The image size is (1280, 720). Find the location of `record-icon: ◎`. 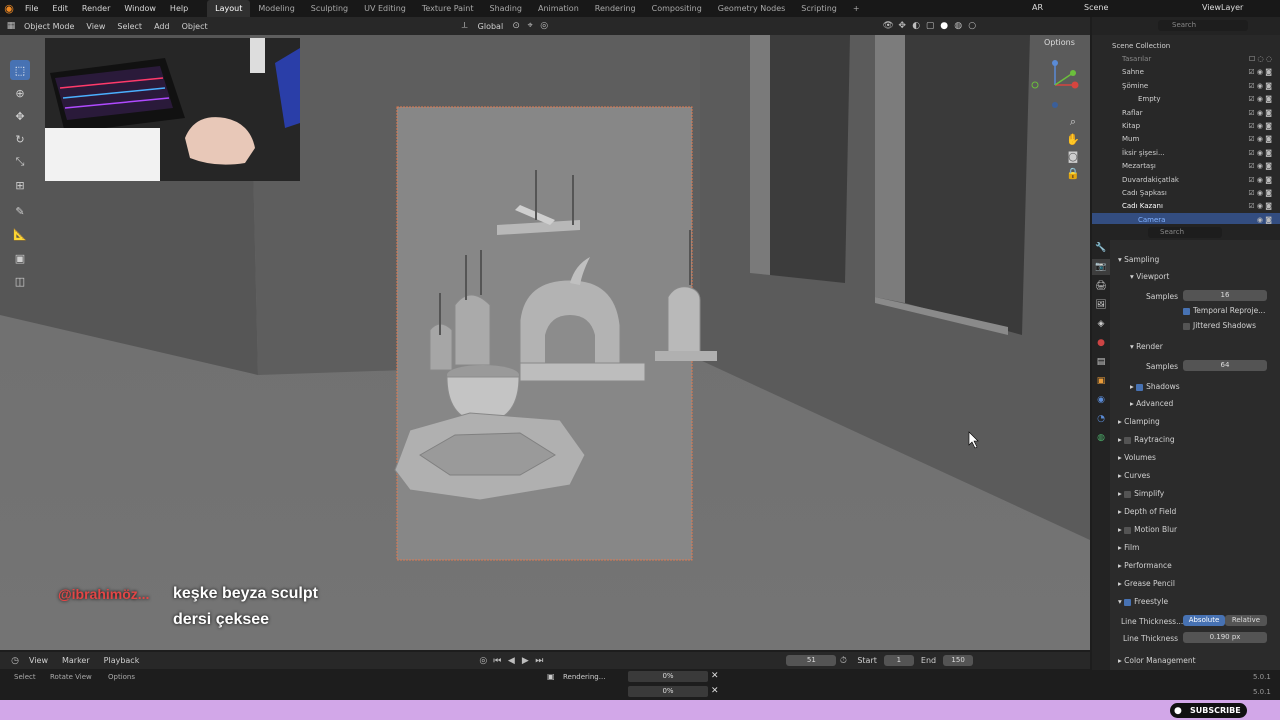

record-icon: ◎ is located at coordinates (483, 661).